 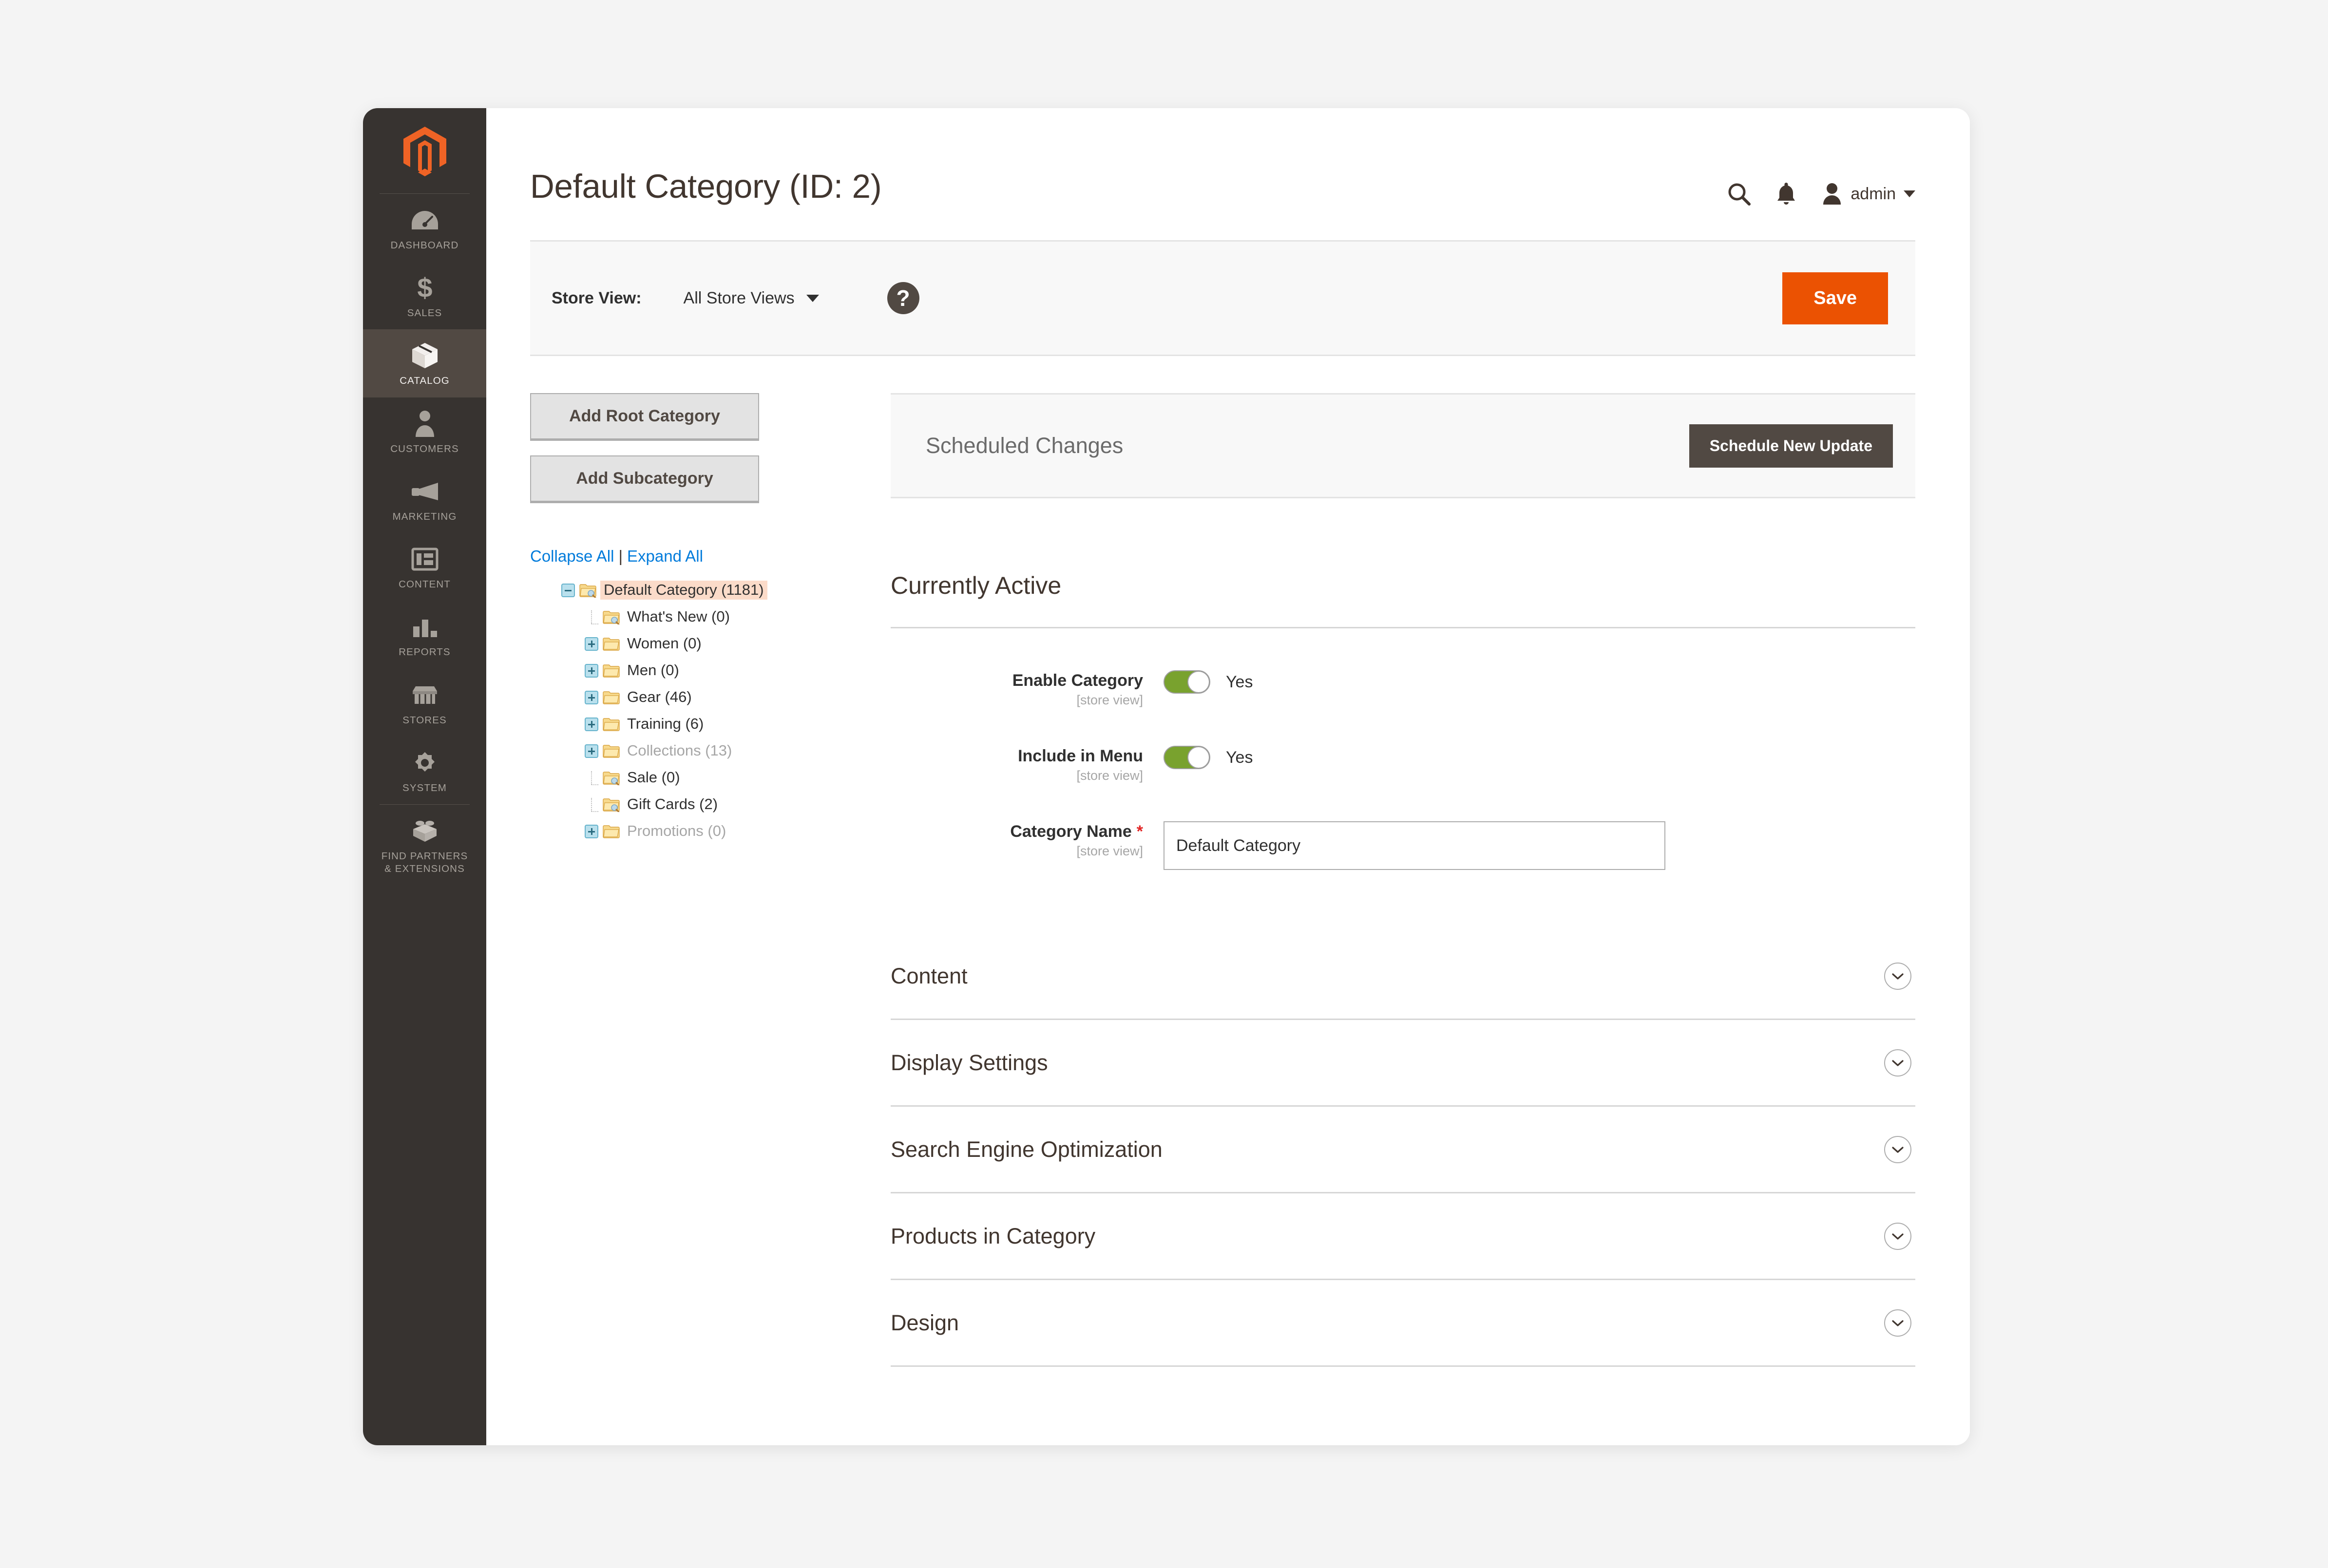 I want to click on scheduled-changes-panel: Scheduled Changes Schedule New Update, so click(x=1403, y=445).